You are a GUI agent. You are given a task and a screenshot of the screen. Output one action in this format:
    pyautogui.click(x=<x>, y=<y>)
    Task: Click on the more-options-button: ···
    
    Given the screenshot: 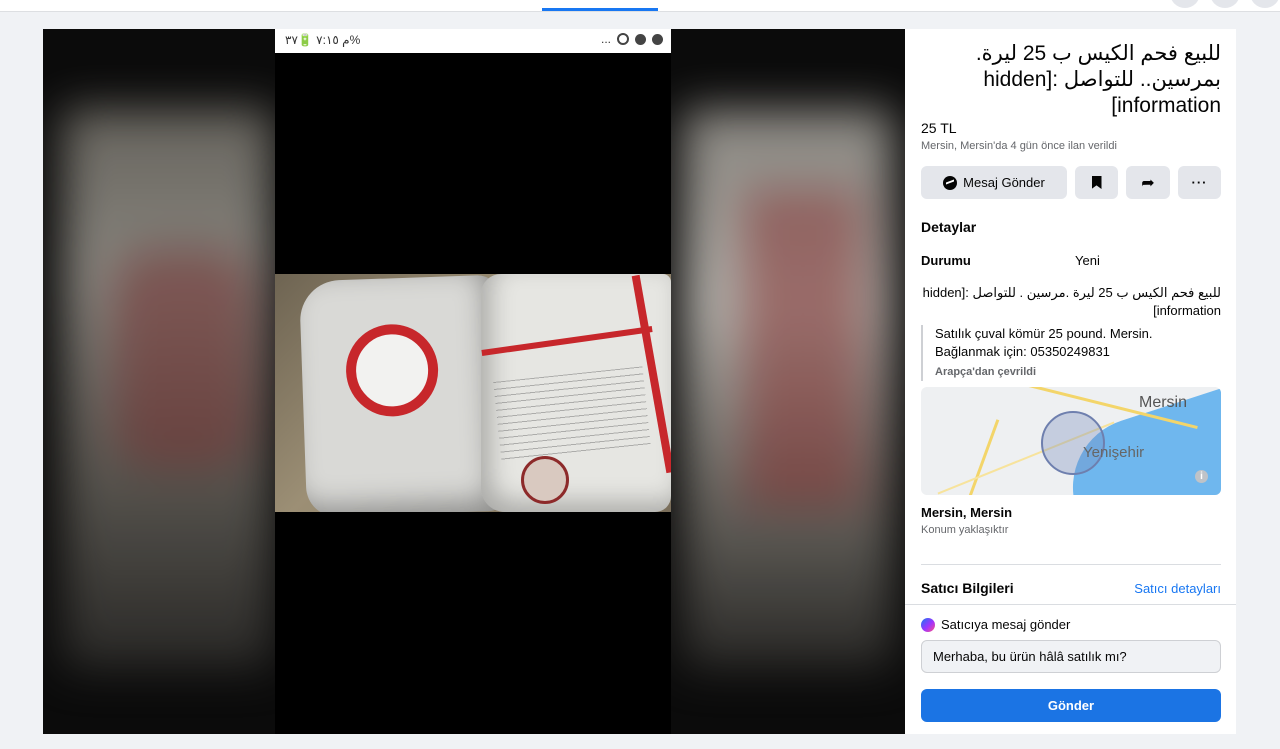 What is the action you would take?
    pyautogui.click(x=1199, y=182)
    